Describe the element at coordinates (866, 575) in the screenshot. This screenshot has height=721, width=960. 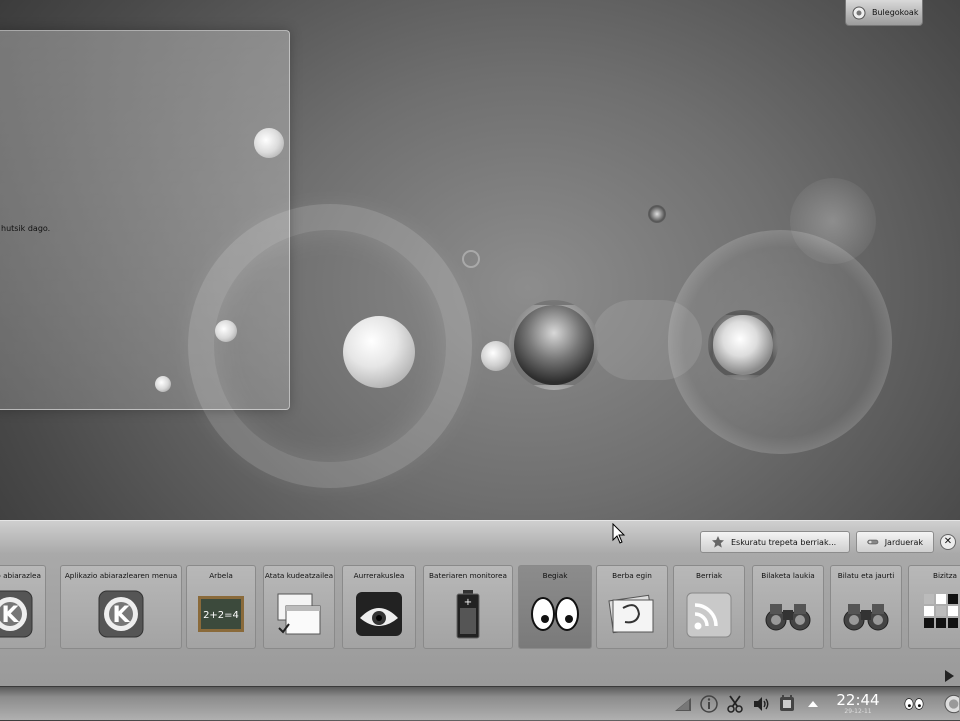
I see `widget-name: Bilatu eta jaurti` at that location.